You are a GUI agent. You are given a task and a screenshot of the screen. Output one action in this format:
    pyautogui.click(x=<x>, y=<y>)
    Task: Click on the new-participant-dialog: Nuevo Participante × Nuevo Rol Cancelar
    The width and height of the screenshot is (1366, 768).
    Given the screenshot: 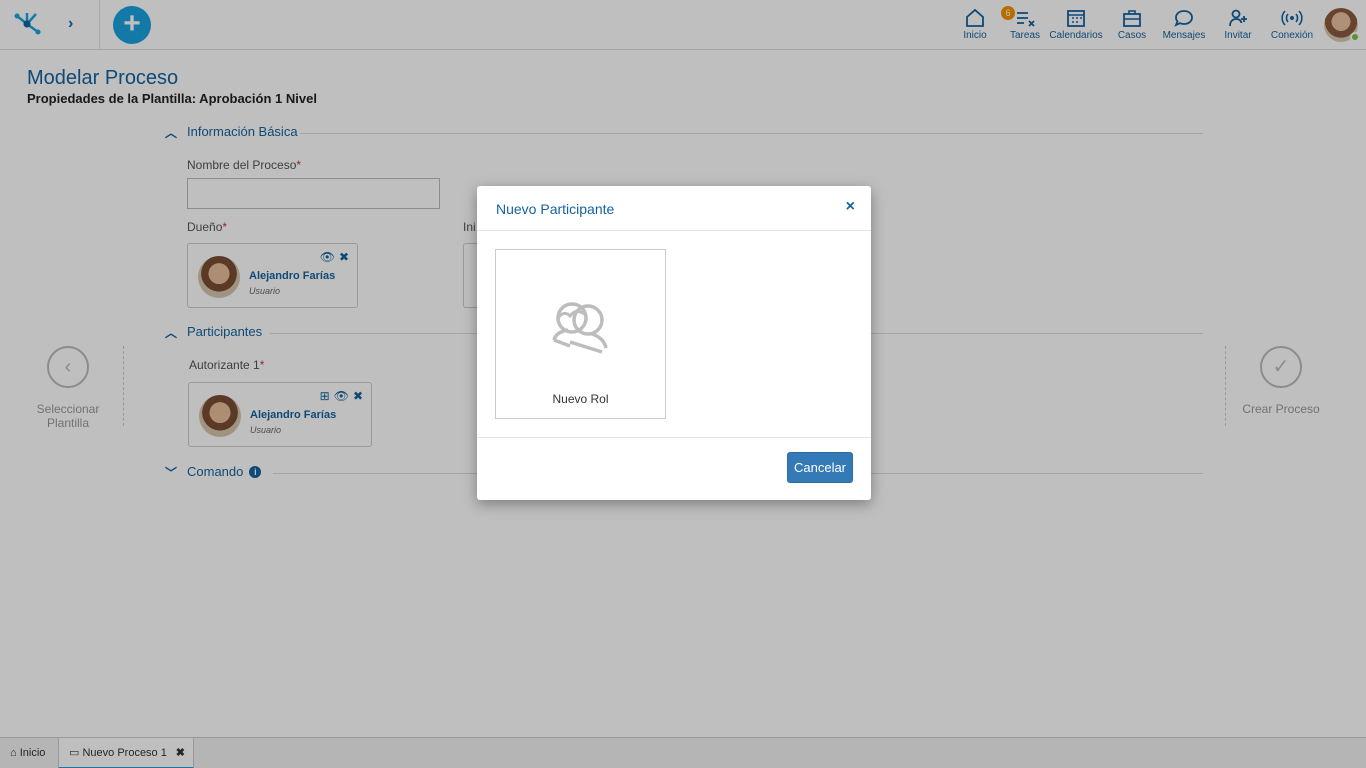 What is the action you would take?
    pyautogui.click(x=674, y=343)
    